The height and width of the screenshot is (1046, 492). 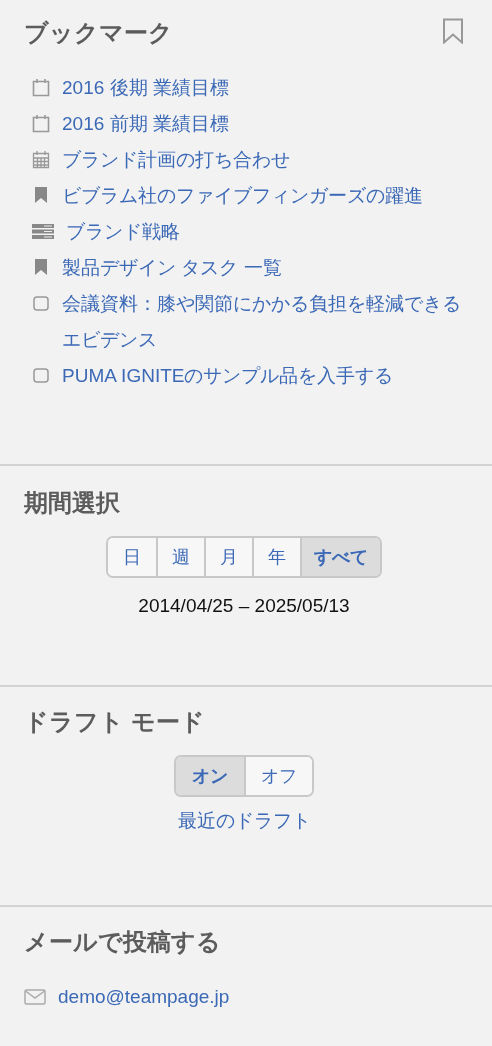 I want to click on bookmark-link: PUMA IGNITEのサンプル品を入手する, so click(x=228, y=376).